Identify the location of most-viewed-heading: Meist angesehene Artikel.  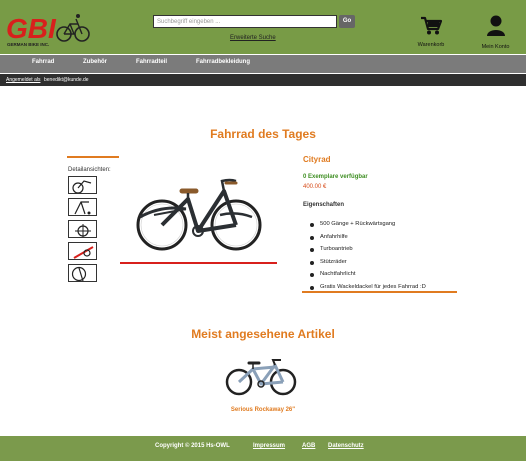
(263, 334).